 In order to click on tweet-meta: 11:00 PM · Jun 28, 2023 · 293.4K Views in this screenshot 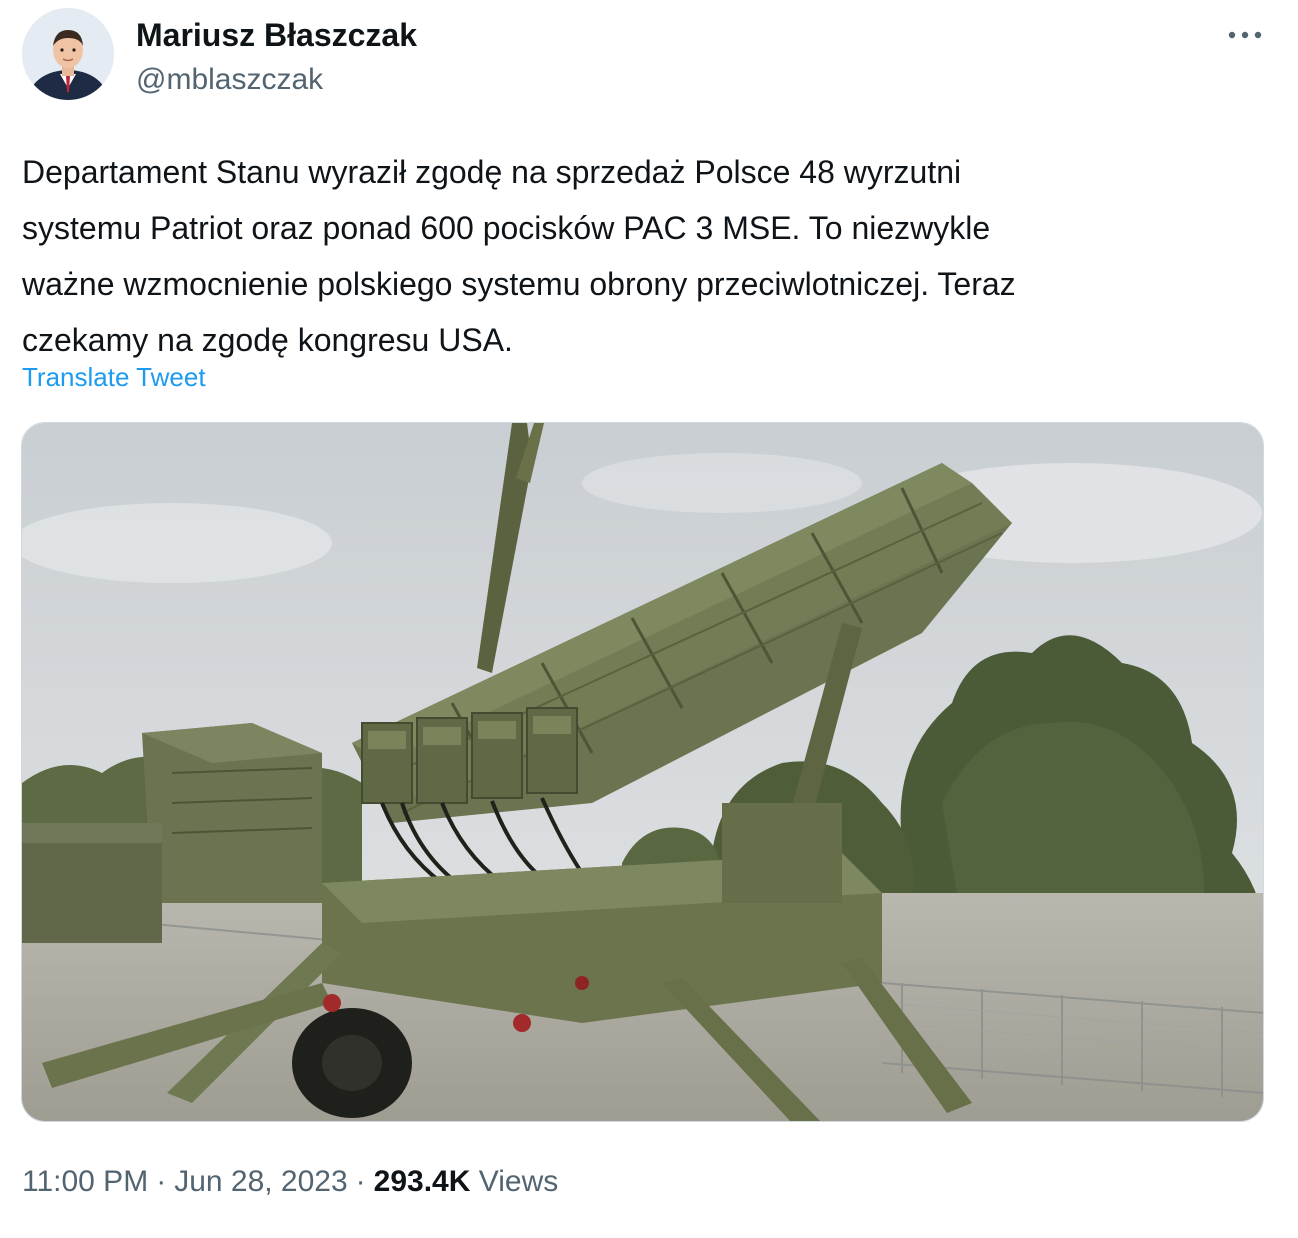, I will do `click(290, 1182)`.